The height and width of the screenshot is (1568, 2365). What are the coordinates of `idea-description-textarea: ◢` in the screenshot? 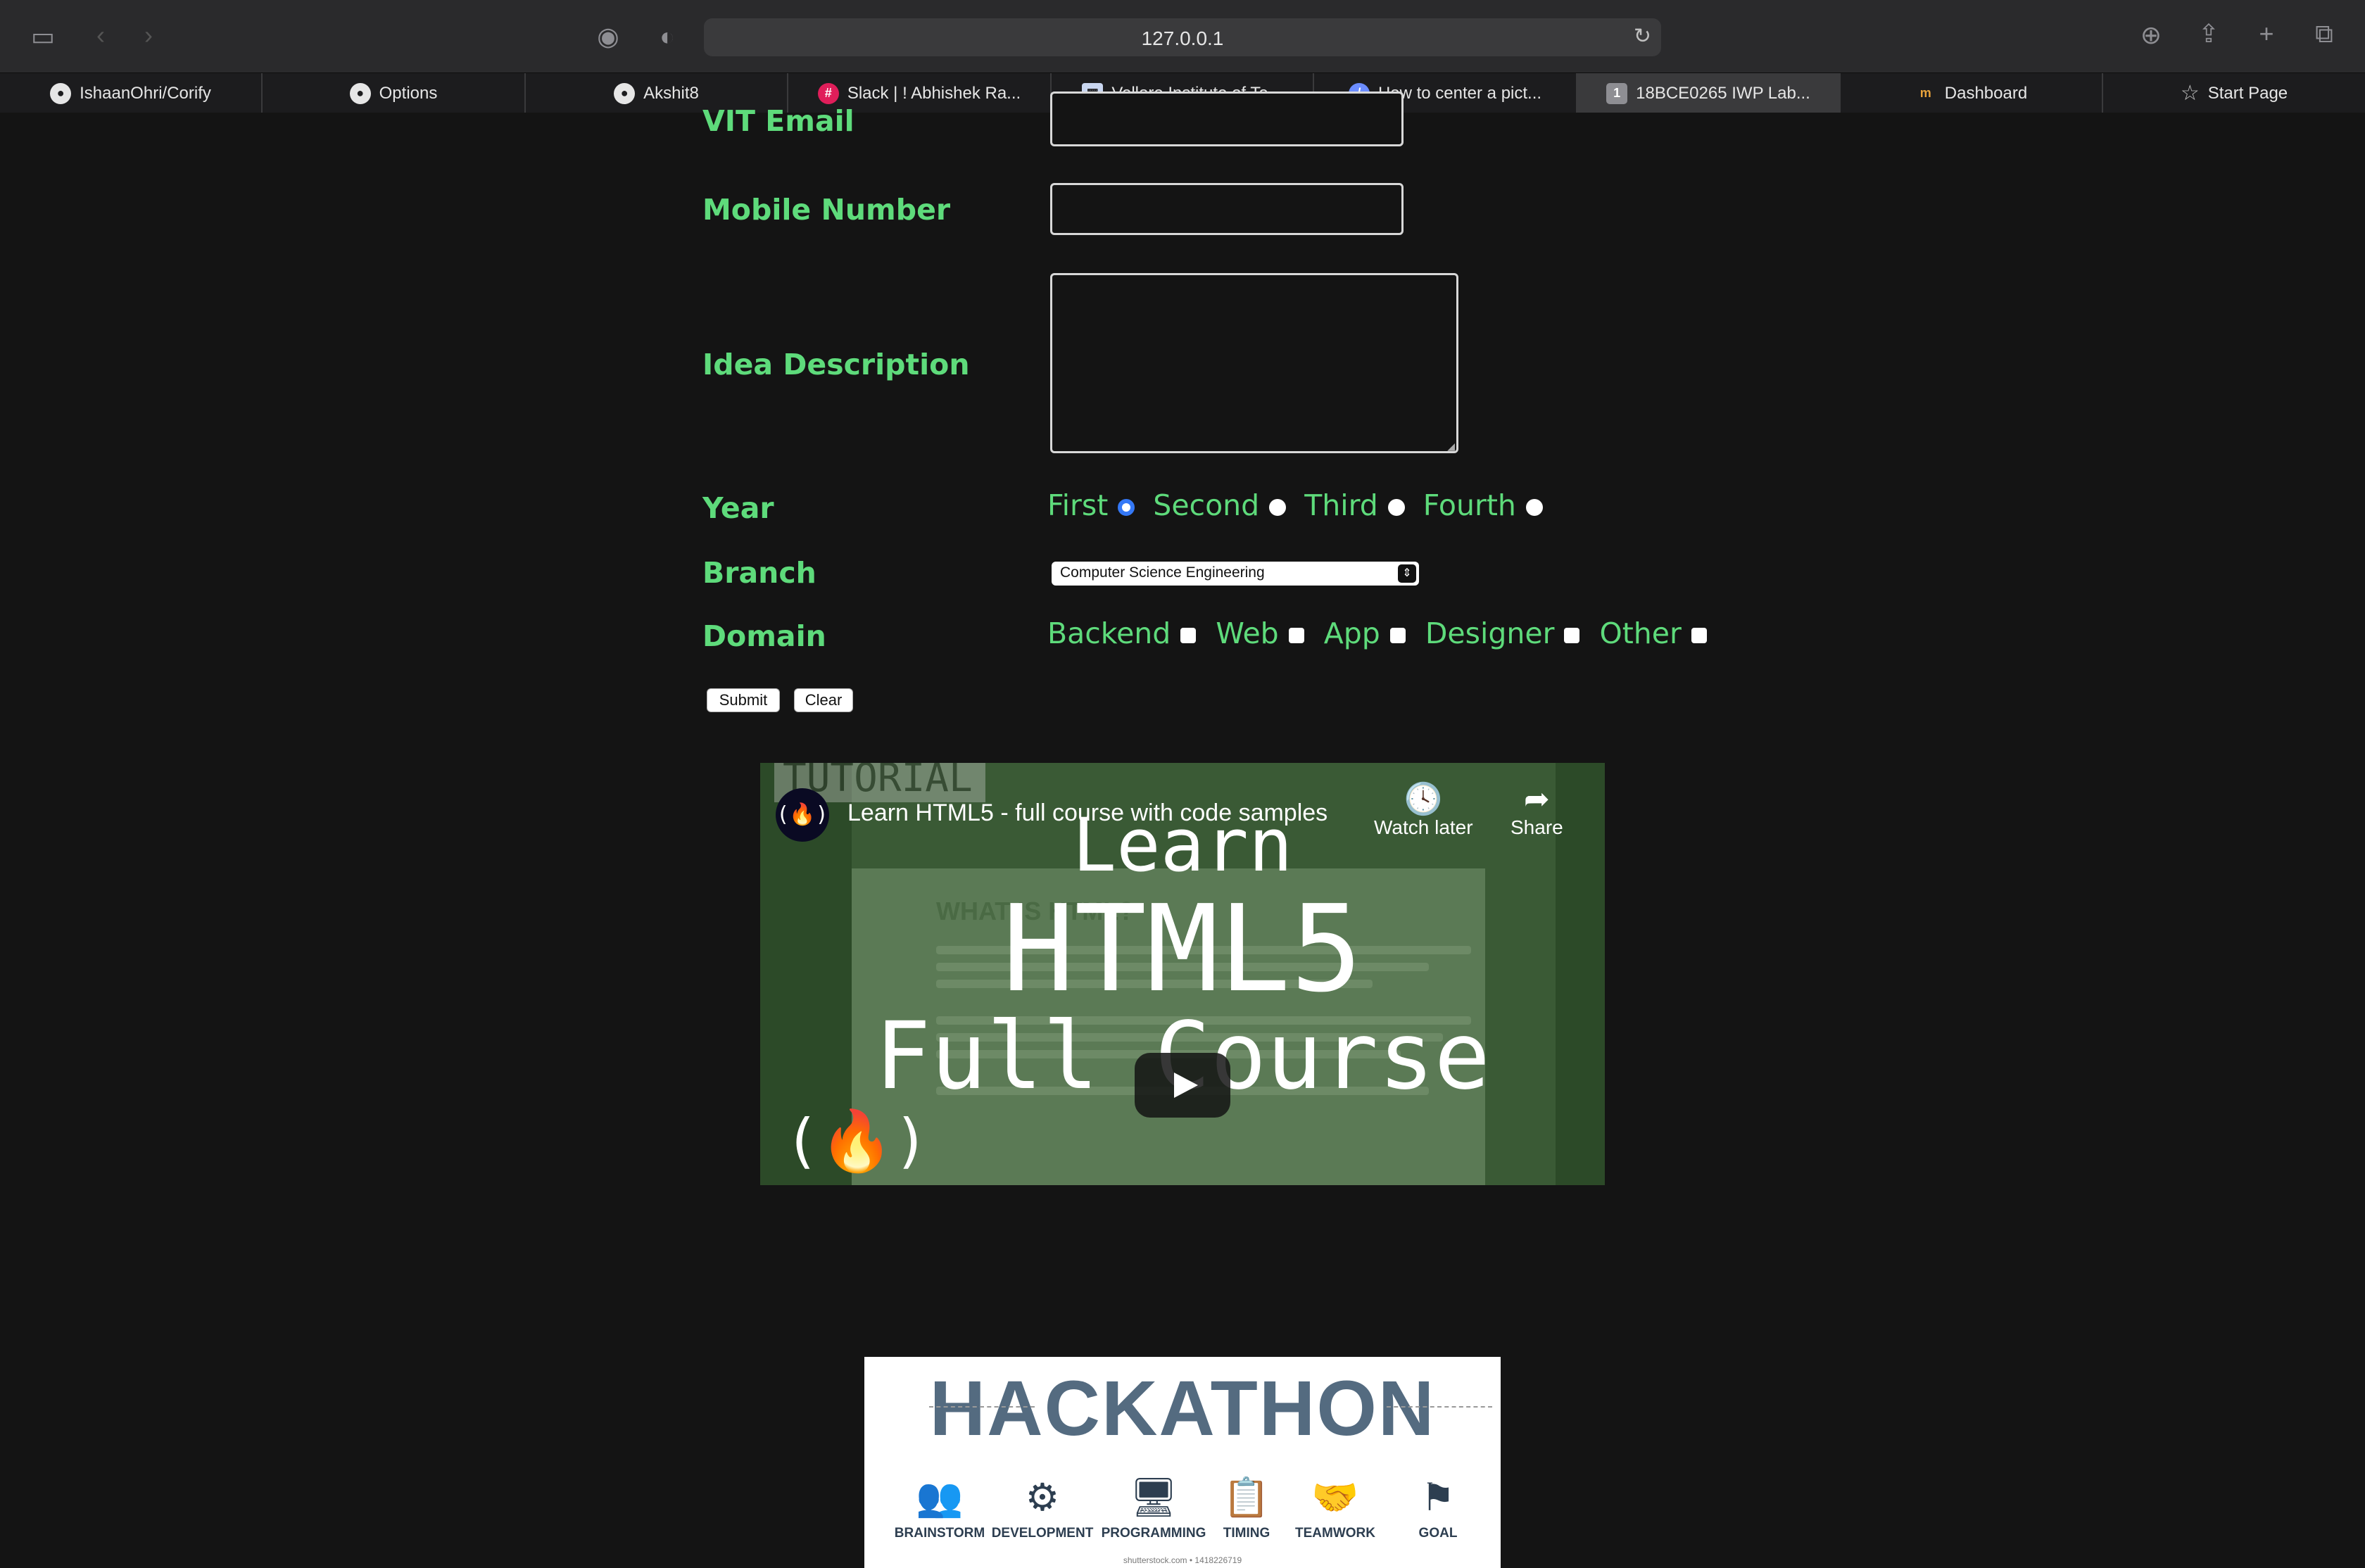 It's located at (1254, 363).